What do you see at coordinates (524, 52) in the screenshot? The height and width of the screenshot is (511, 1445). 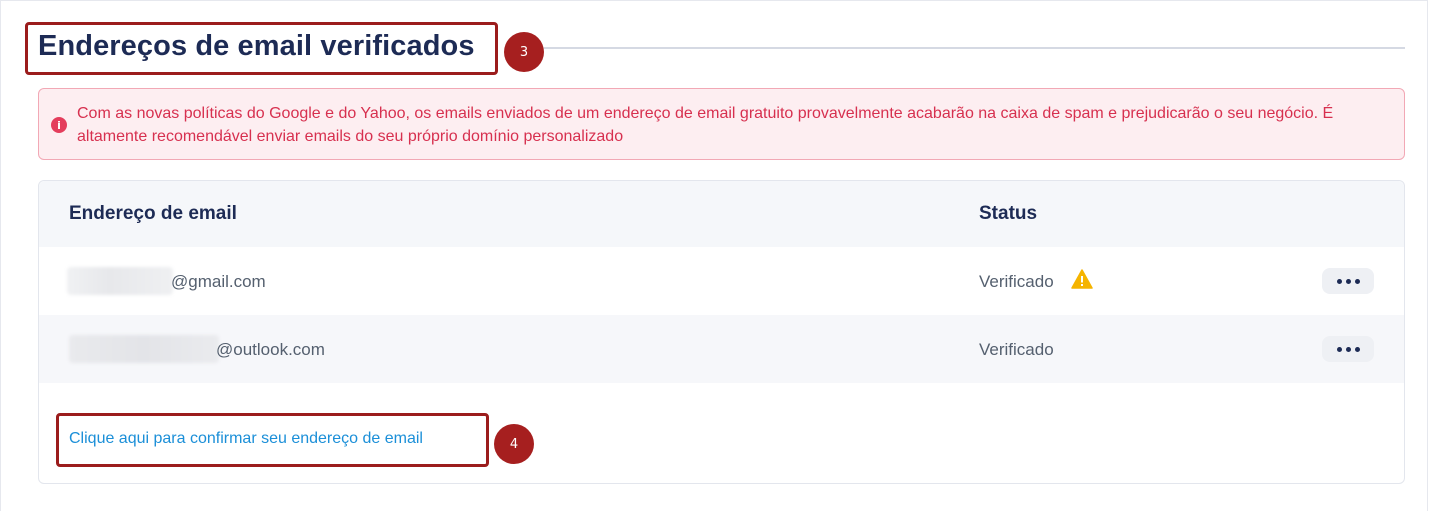 I see `annotation-badge-3: 3` at bounding box center [524, 52].